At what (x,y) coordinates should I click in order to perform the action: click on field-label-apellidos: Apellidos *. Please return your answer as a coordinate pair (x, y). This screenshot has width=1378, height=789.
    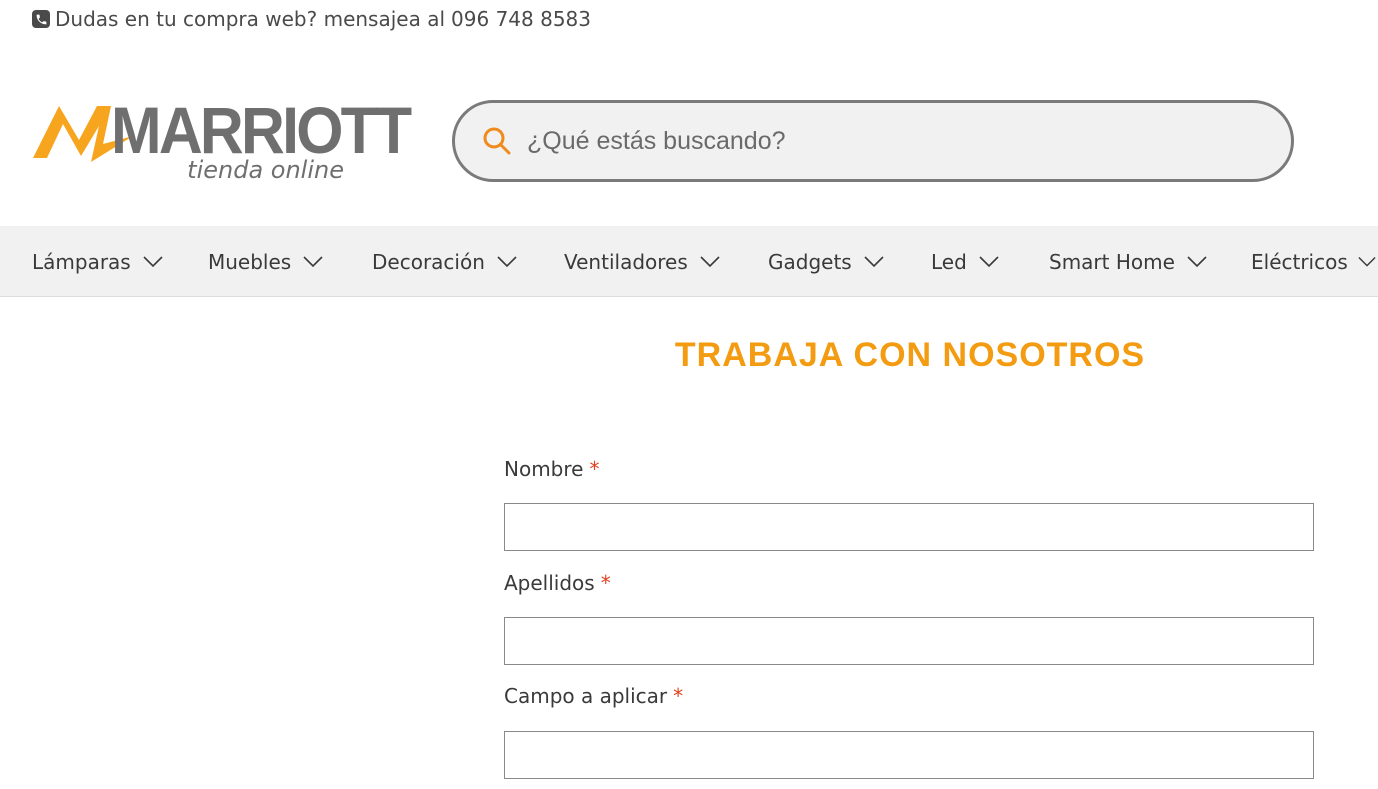
    Looking at the image, I should click on (557, 583).